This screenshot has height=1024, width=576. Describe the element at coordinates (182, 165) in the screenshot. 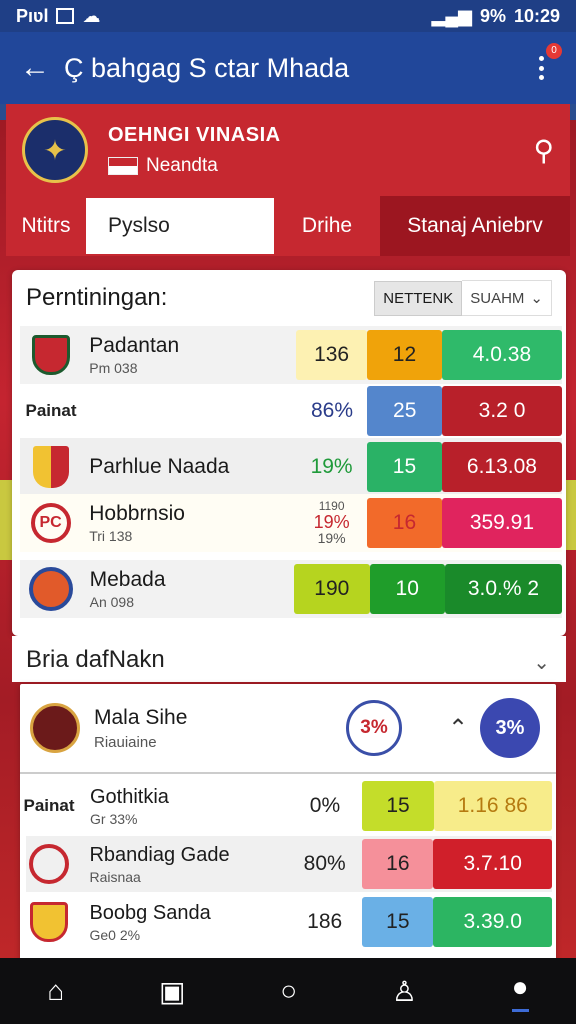

I see `team-subtitle: Neandta` at that location.